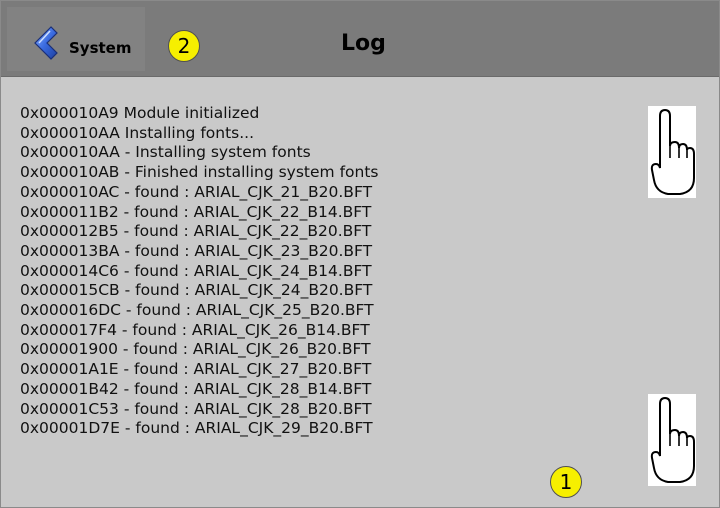 This screenshot has height=508, width=720. I want to click on chevron-left-icon, so click(46, 43).